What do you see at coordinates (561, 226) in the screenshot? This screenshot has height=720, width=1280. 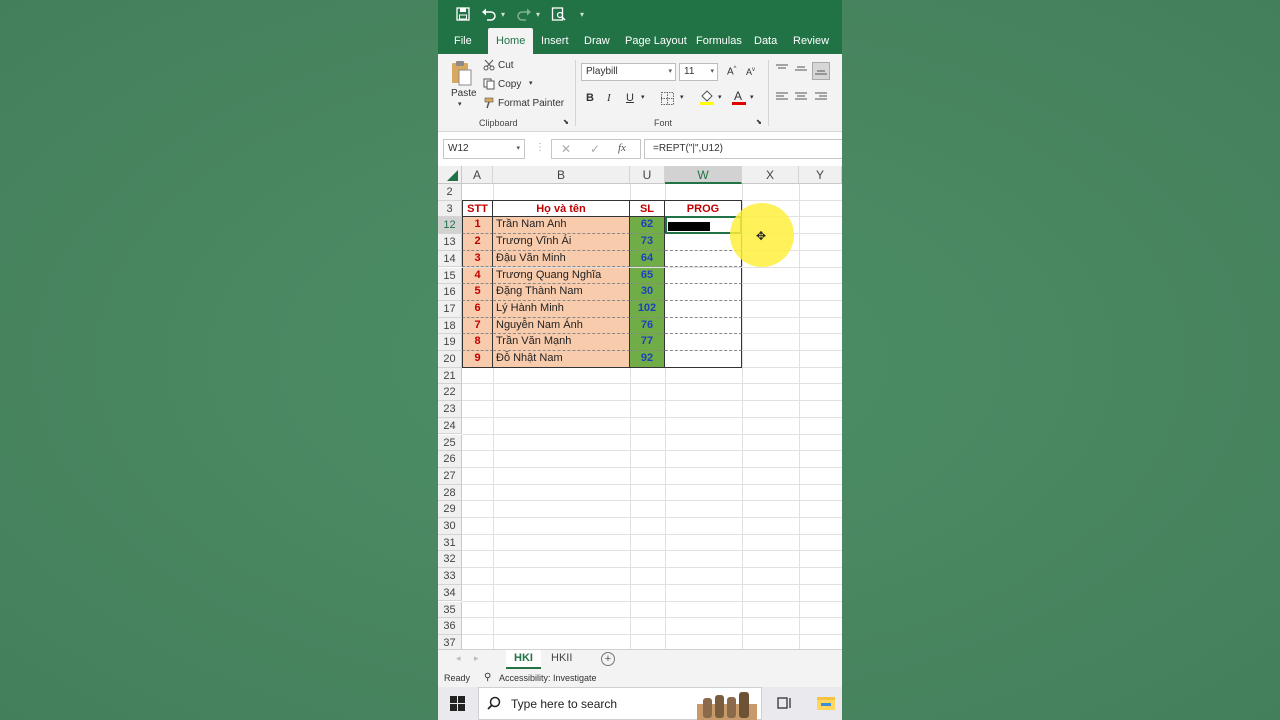 I see `cell-name: Trần Nam Anh` at bounding box center [561, 226].